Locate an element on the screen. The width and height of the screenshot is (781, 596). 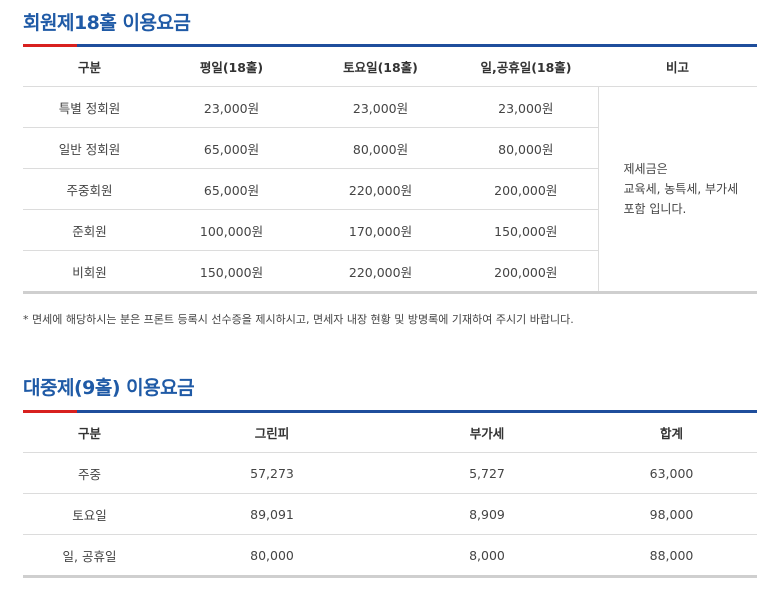
row-saturday-fee: 170,000원 is located at coordinates (380, 230).